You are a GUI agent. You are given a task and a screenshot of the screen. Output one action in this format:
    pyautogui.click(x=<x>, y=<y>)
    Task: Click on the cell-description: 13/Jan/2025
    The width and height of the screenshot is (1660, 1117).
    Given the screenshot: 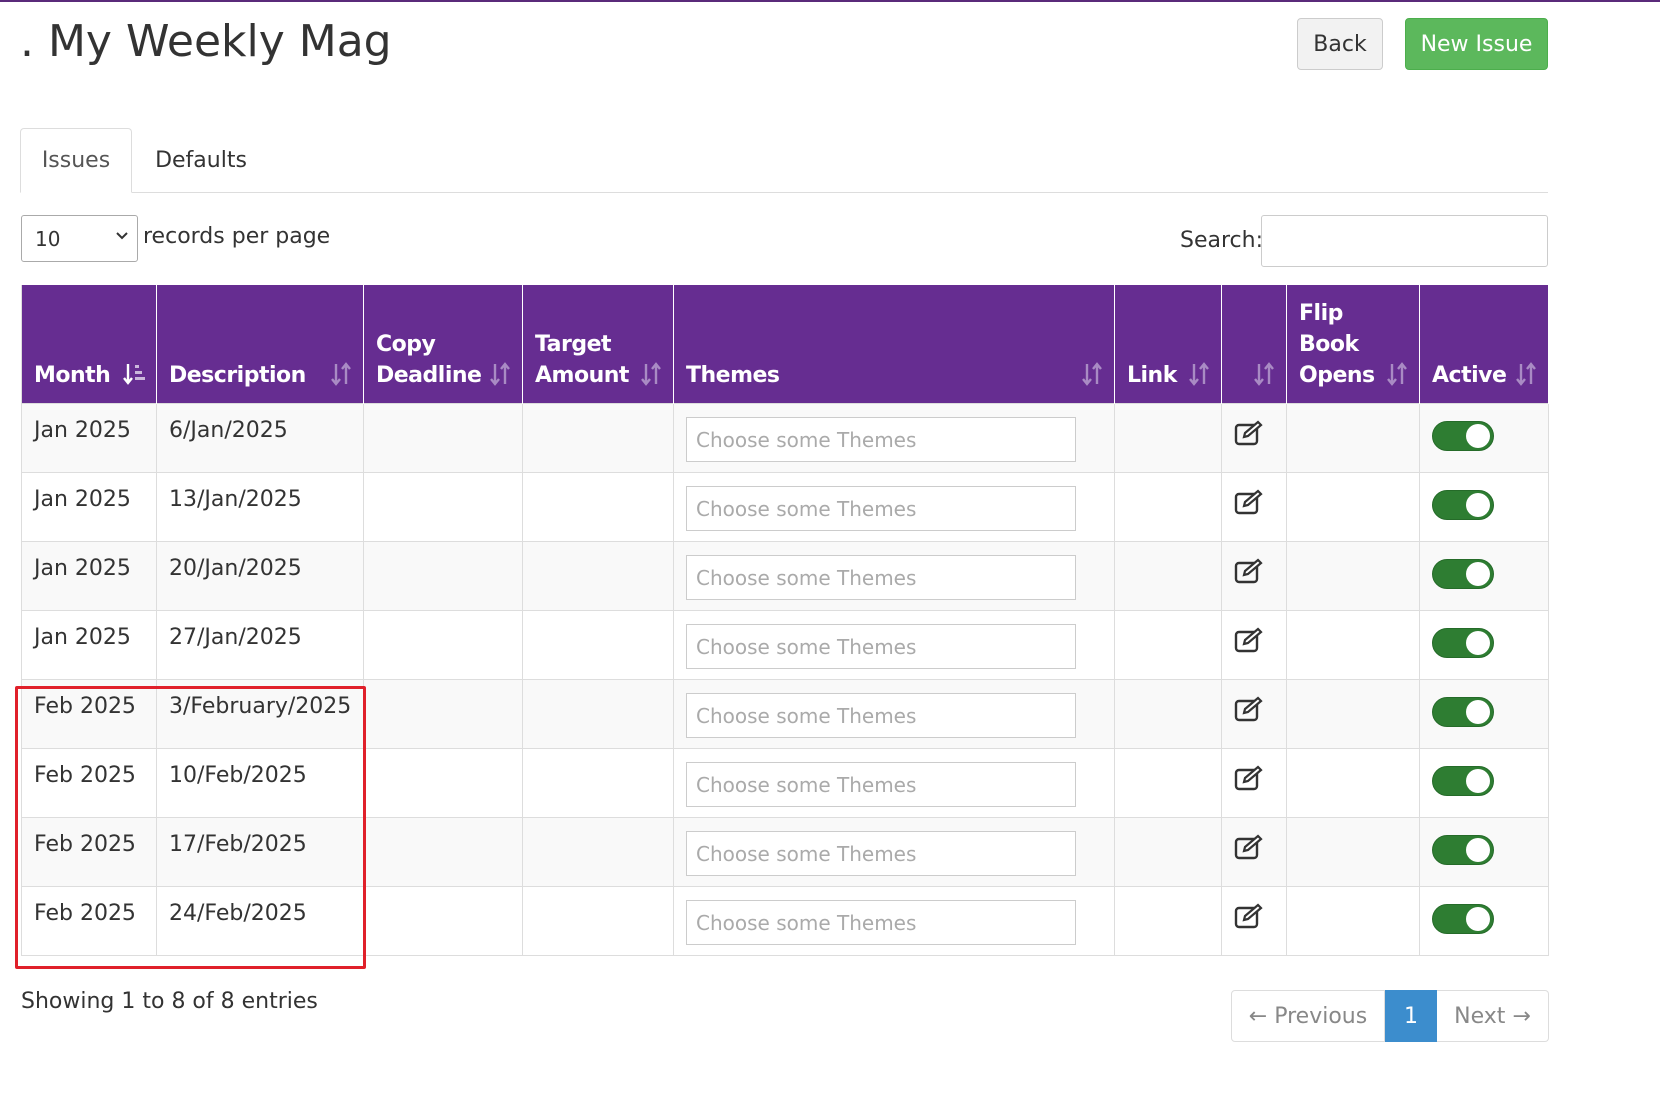 What is the action you would take?
    pyautogui.click(x=260, y=507)
    